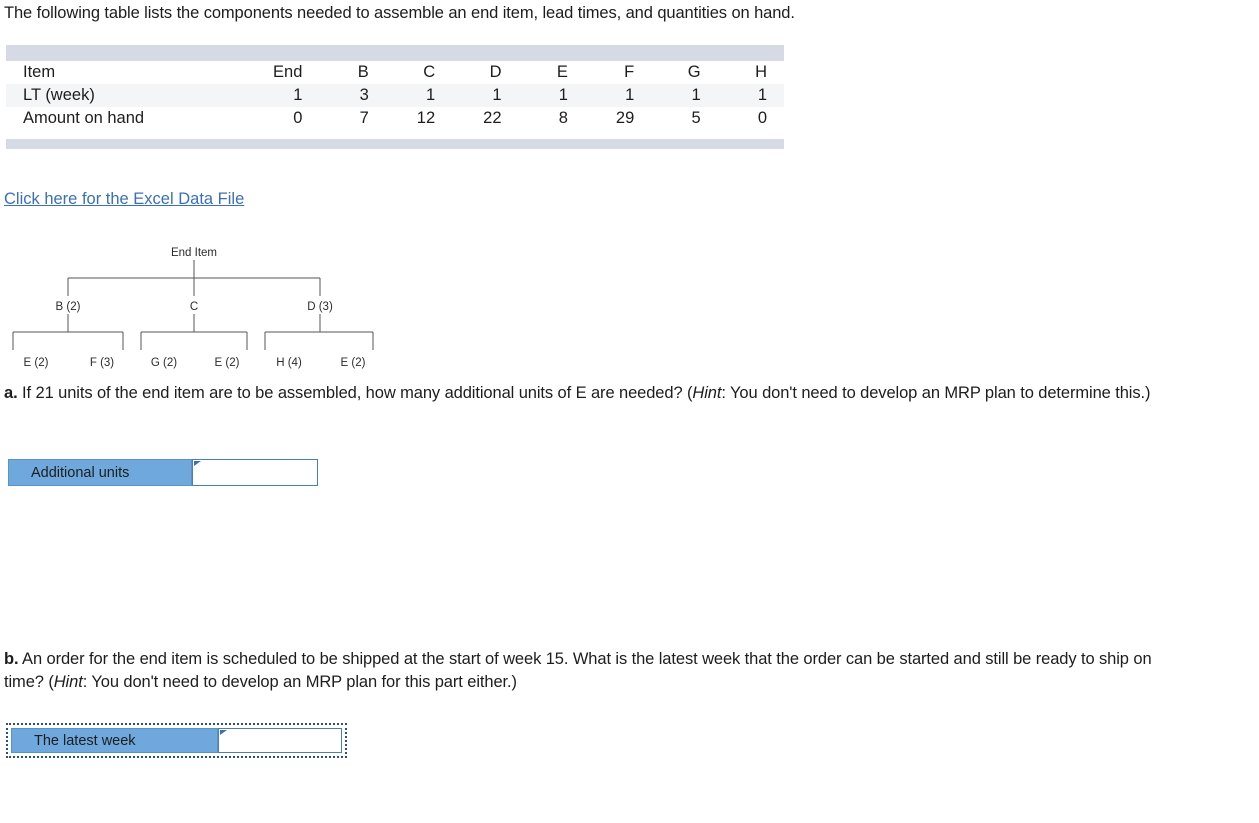 This screenshot has width=1259, height=823. Describe the element at coordinates (696, 118) in the screenshot. I see `cell-oh-g: 5` at that location.